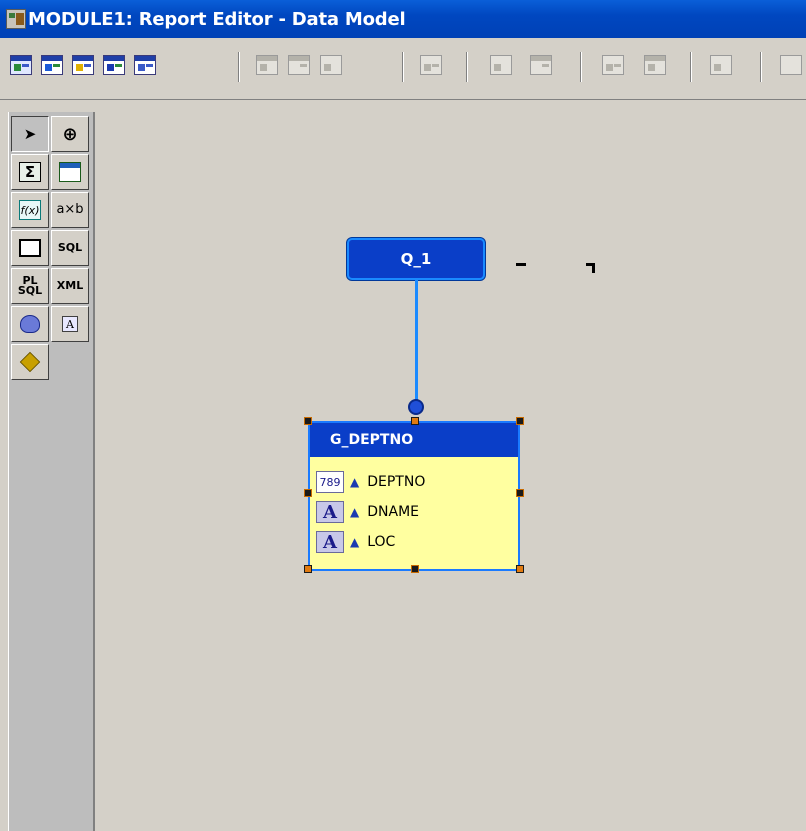  I want to click on title-bar: MODULE1: Report Editor - Data Model, so click(403, 19).